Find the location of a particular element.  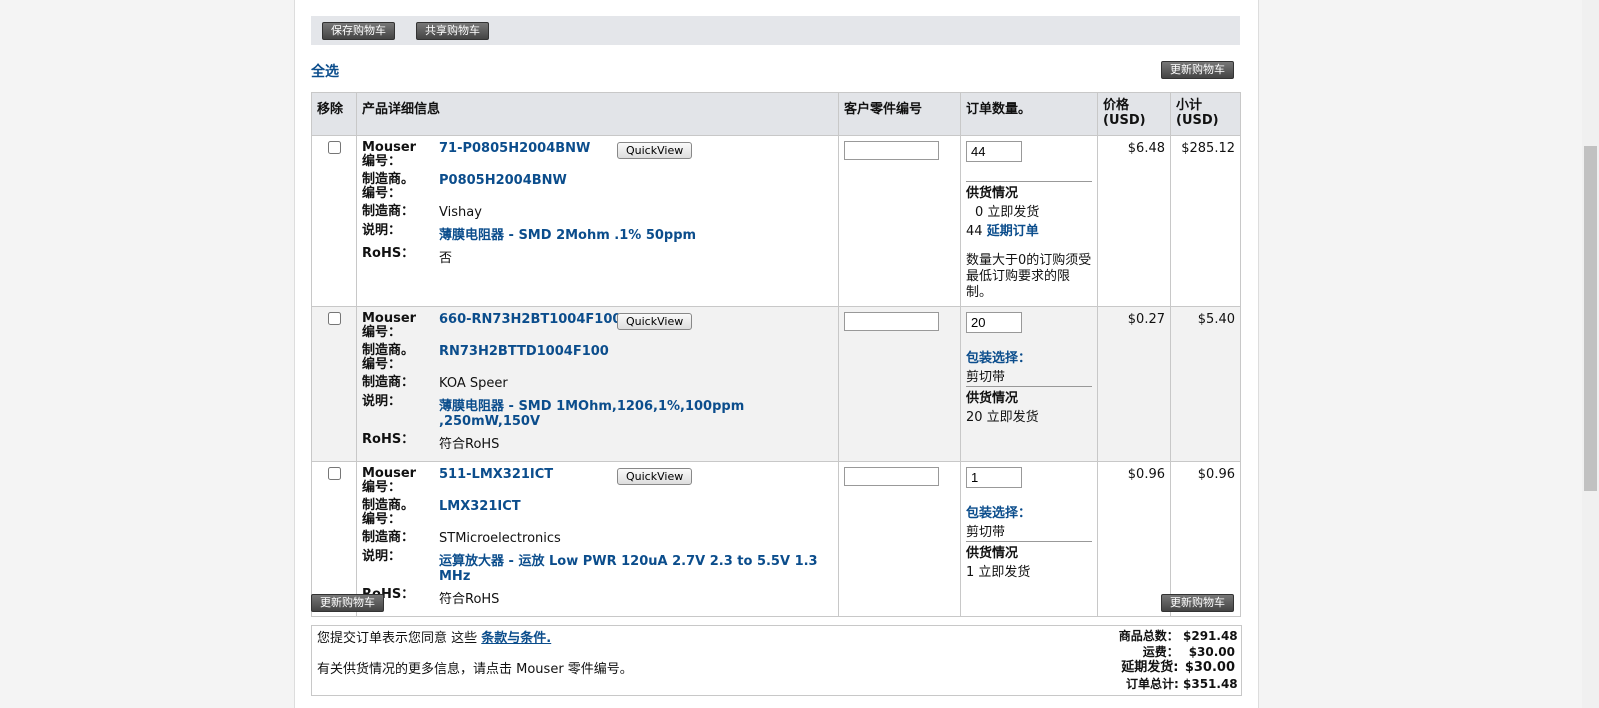

mouser-part-link: 71-P0805H2004BNW is located at coordinates (514, 148).